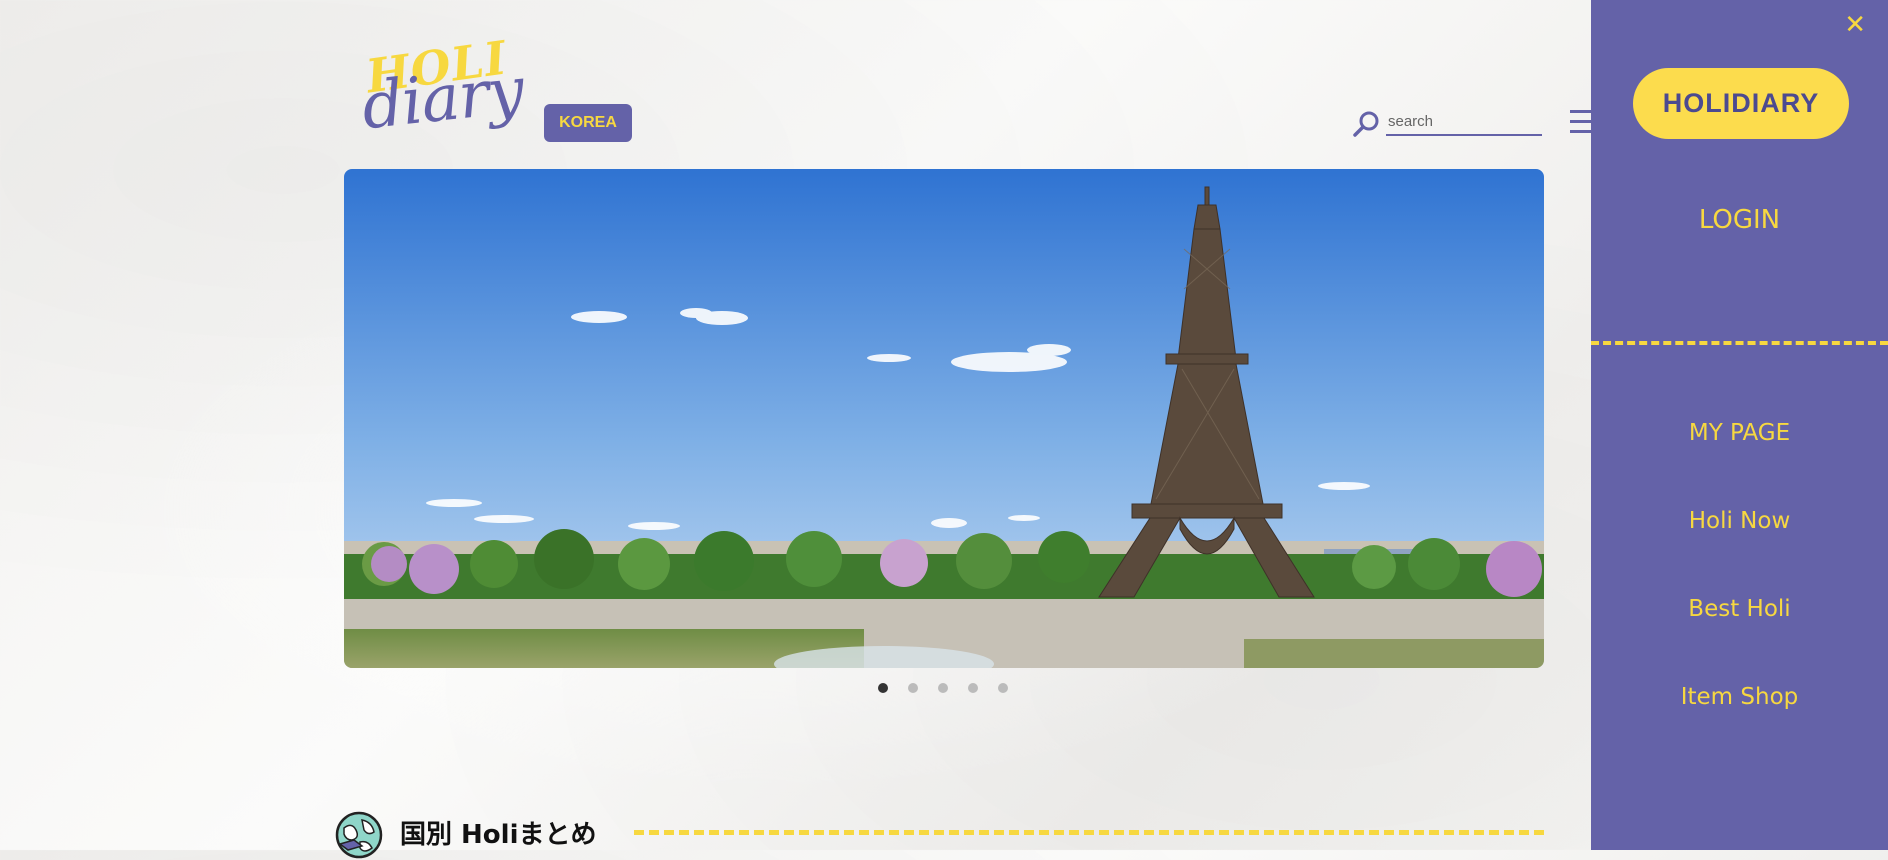  Describe the element at coordinates (588, 123) in the screenshot. I see `country-badge: KOREA` at that location.